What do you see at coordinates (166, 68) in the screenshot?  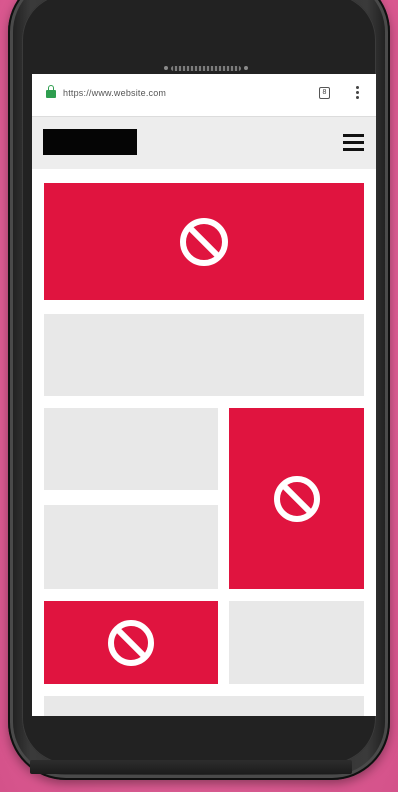 I see `camera-dot` at bounding box center [166, 68].